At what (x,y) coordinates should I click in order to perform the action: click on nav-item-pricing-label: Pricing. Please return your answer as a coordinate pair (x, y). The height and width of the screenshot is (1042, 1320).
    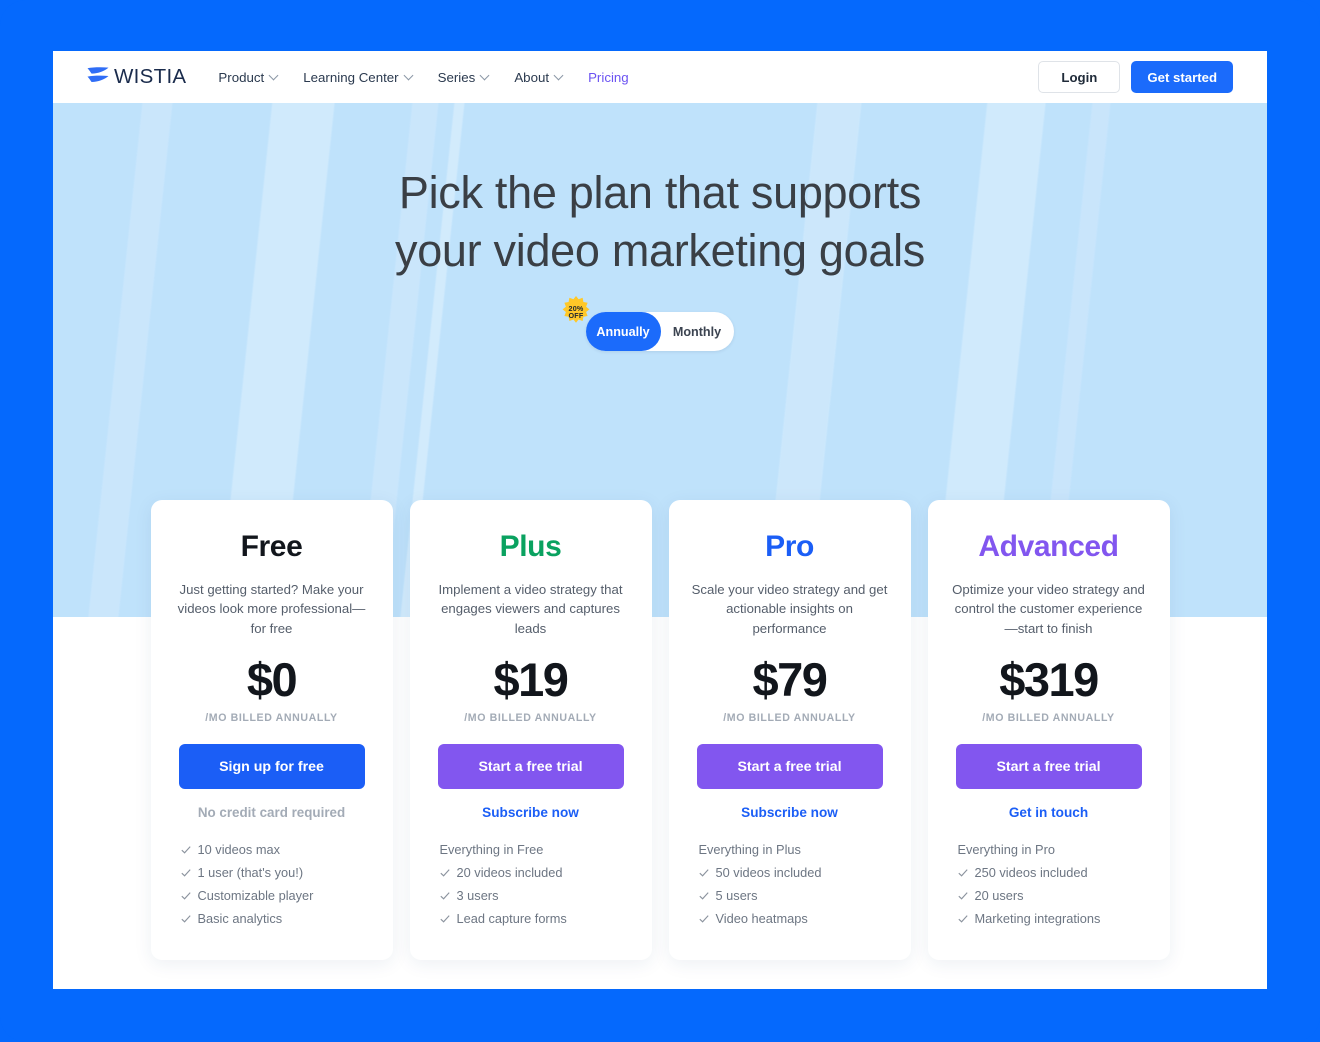
    Looking at the image, I should click on (608, 77).